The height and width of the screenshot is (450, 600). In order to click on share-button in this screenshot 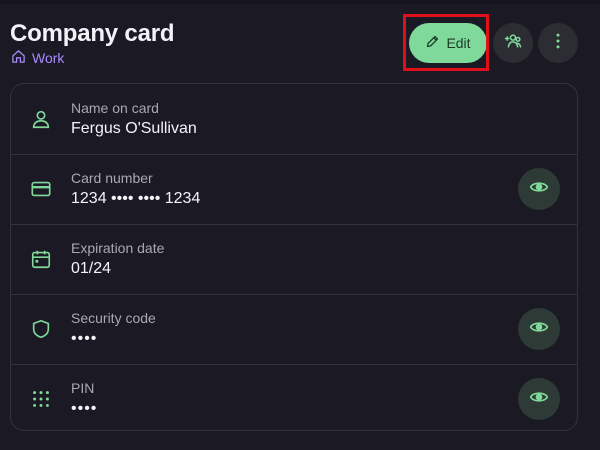, I will do `click(513, 43)`.